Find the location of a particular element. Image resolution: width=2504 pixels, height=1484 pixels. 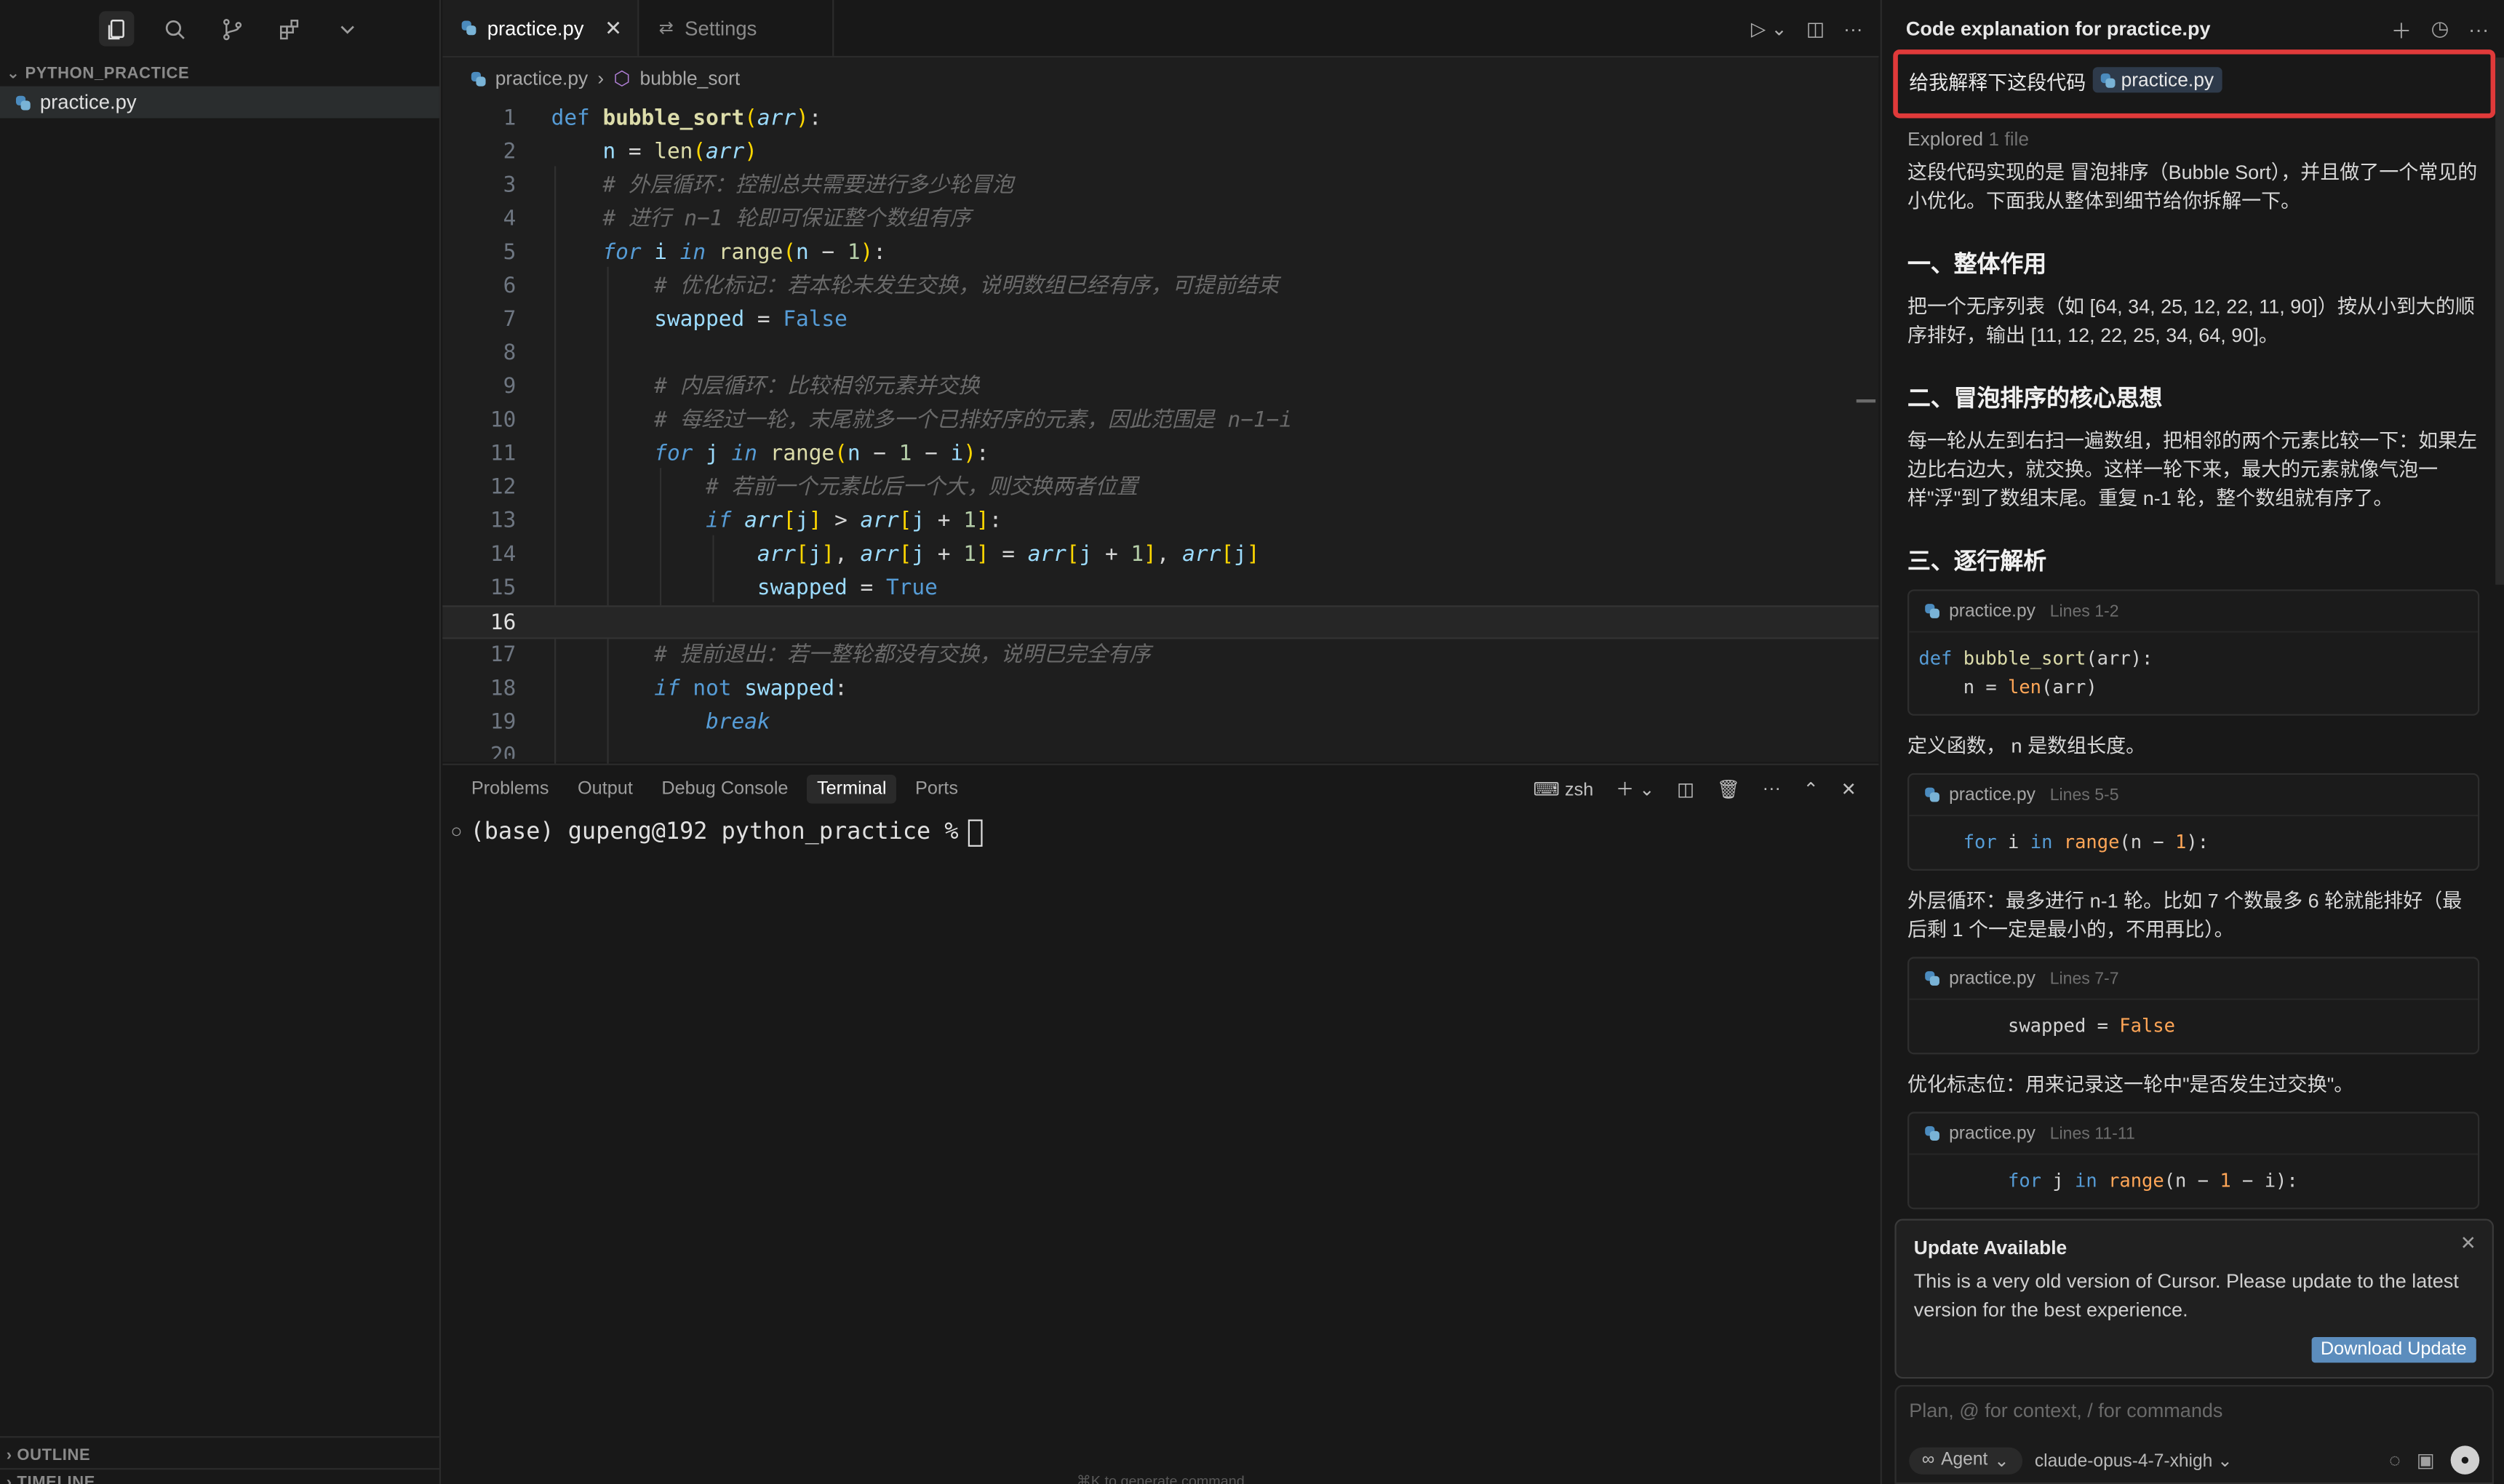

explorer-section-title: ⌄ PYTHON_PRACTICE is located at coordinates (219, 72).